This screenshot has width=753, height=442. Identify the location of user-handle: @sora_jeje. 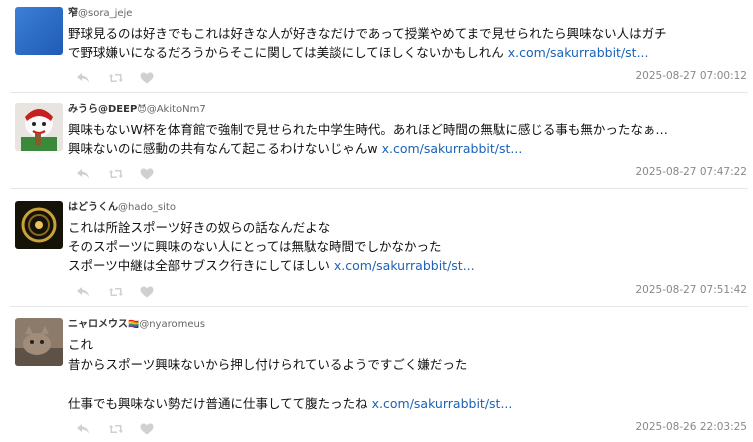
(105, 13).